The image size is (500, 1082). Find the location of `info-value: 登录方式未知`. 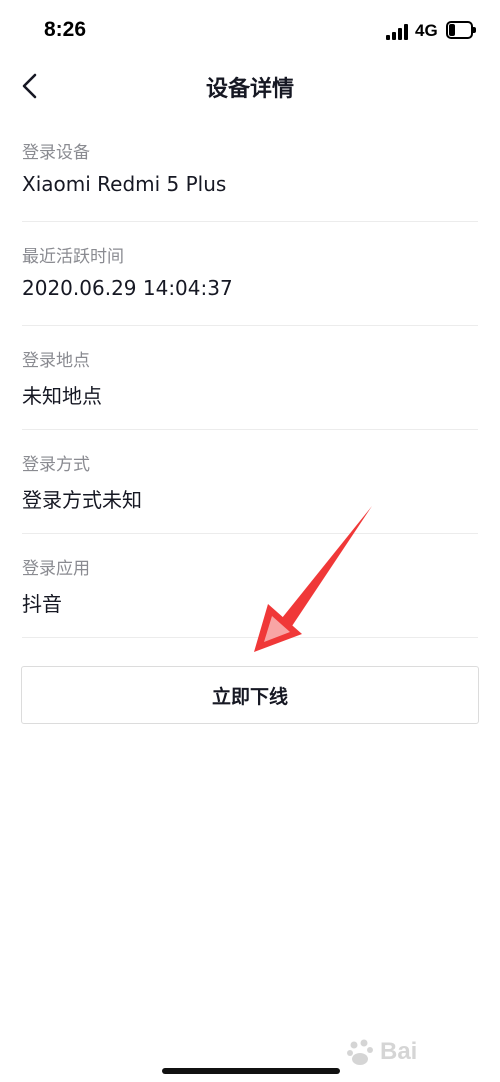

info-value: 登录方式未知 is located at coordinates (82, 500).